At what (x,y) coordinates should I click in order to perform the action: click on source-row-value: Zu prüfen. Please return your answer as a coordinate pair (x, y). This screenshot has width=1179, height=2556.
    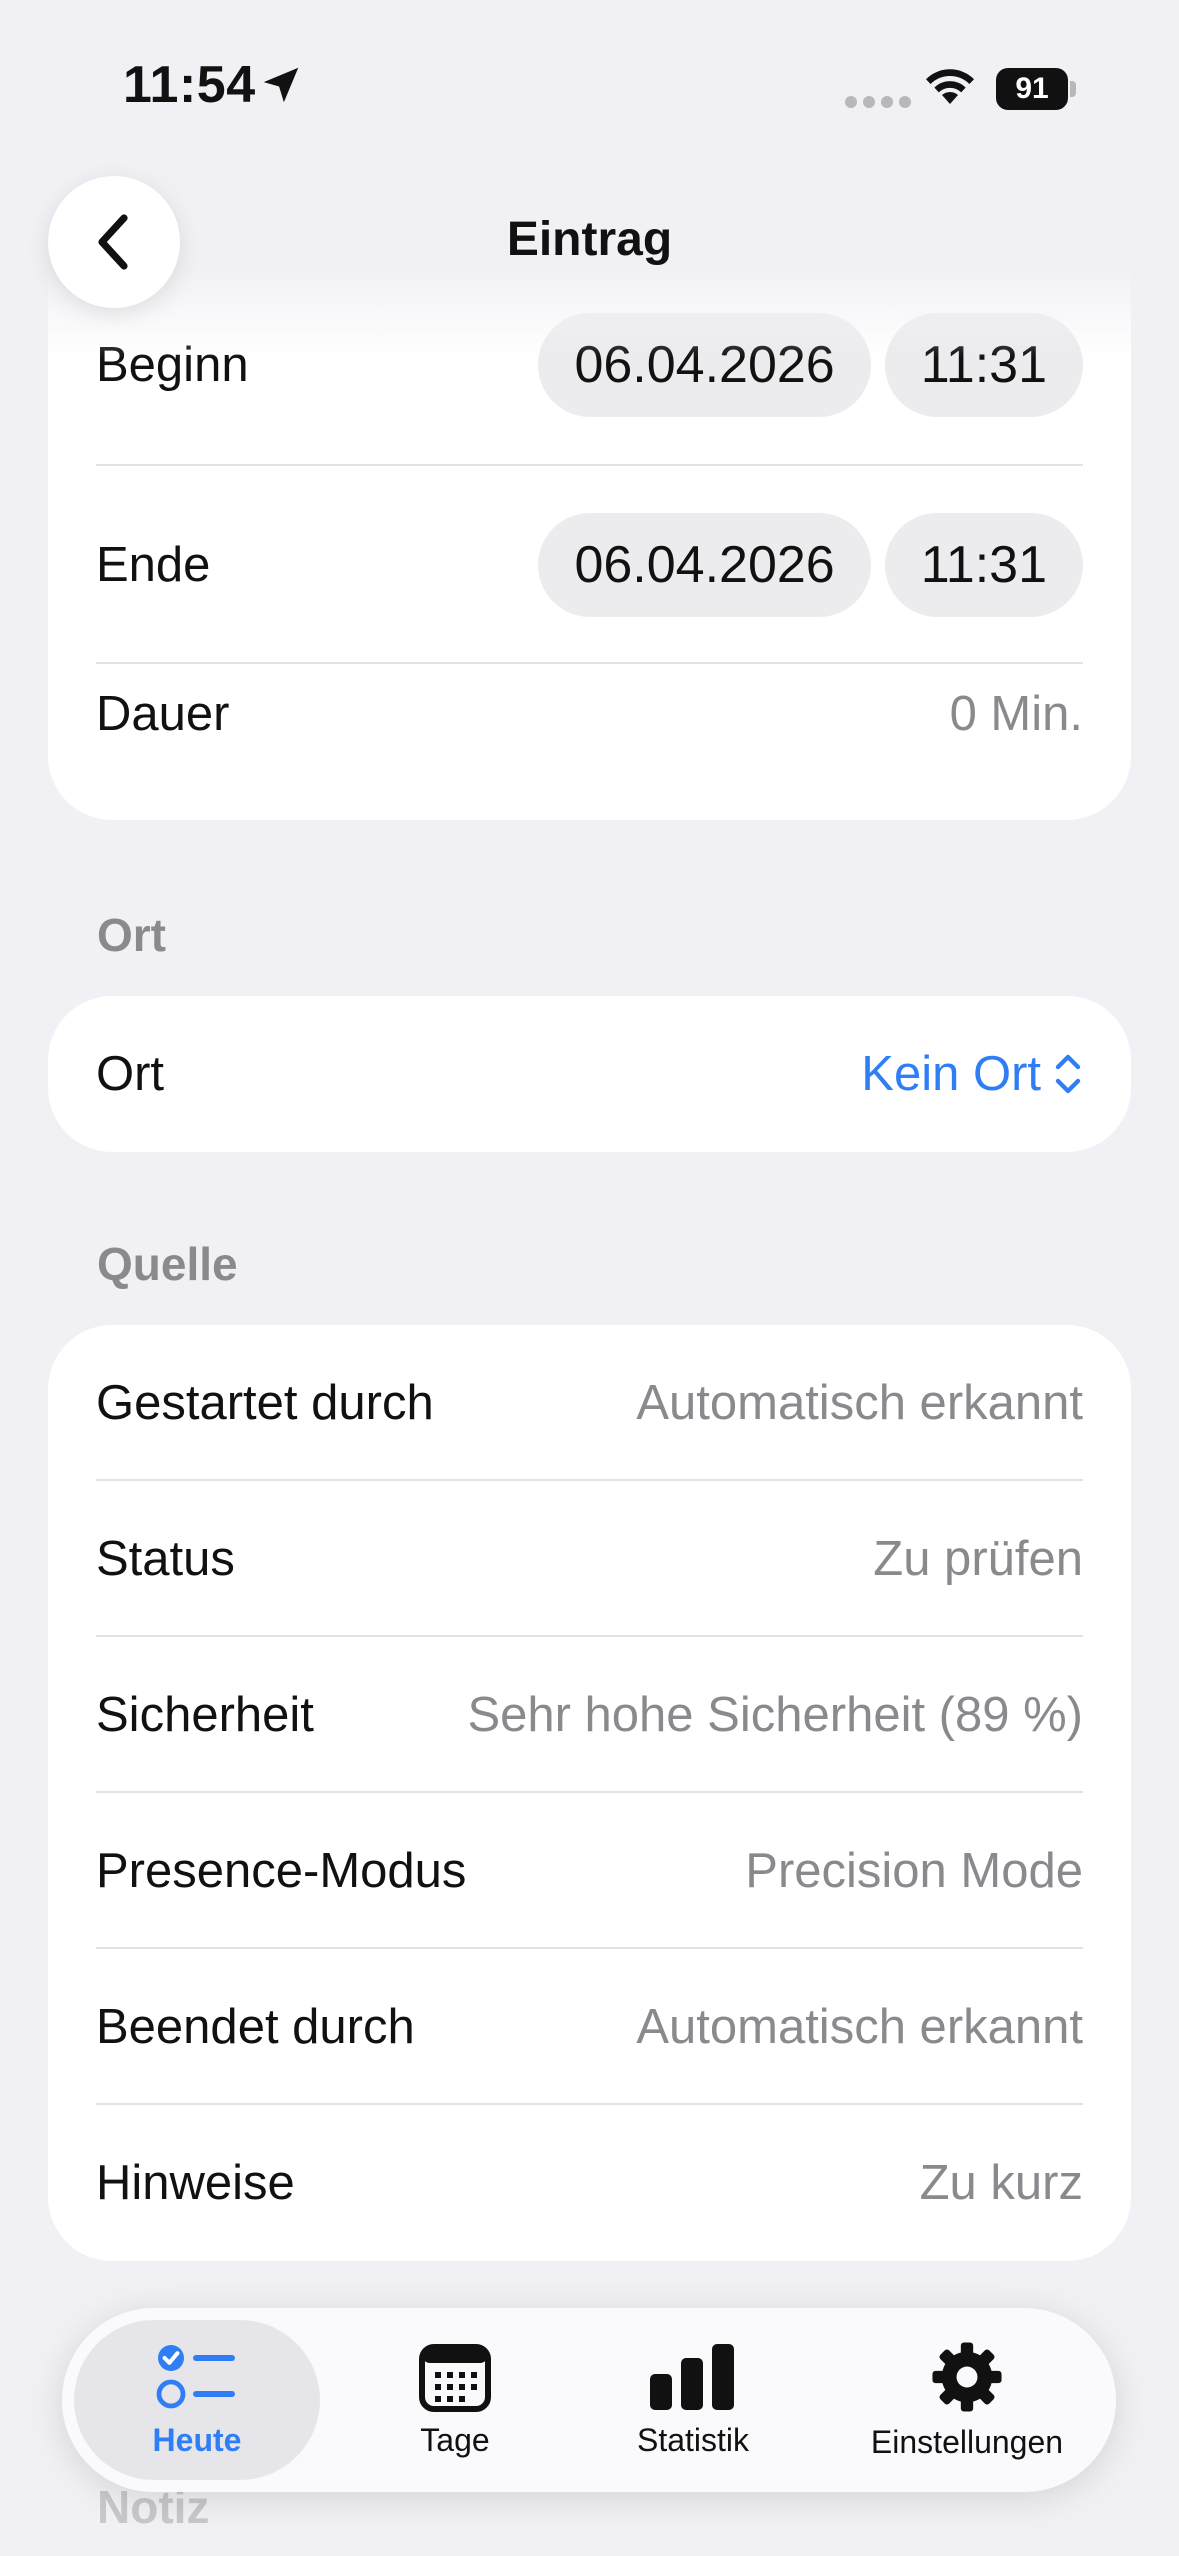
    Looking at the image, I should click on (978, 1559).